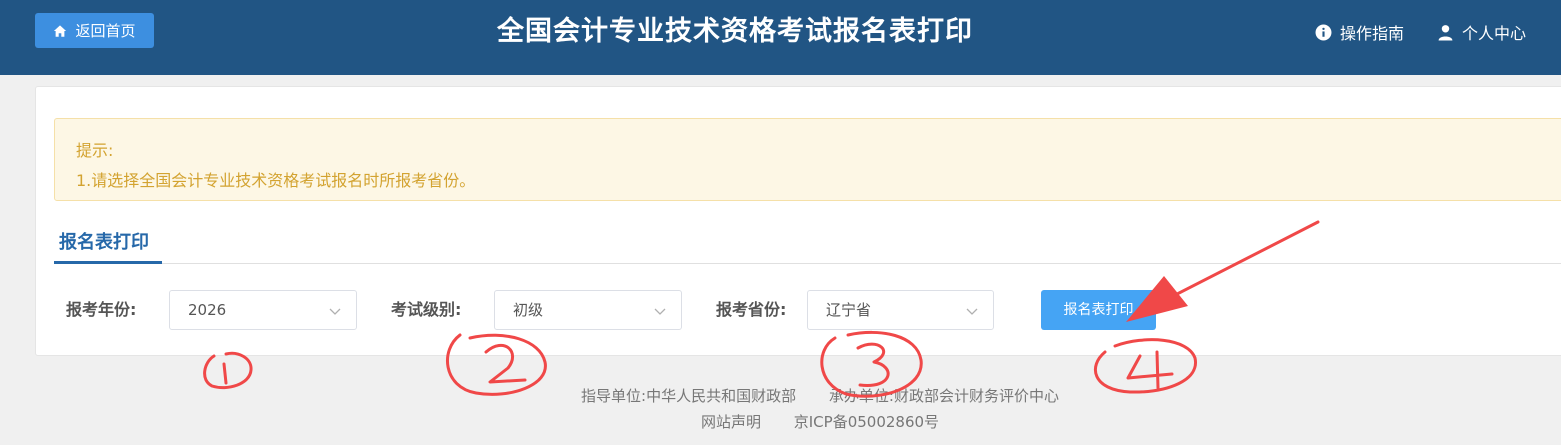 This screenshot has height=445, width=1561. What do you see at coordinates (735, 31) in the screenshot?
I see `page-title: 全国会计专业技术资格考试报名表打印` at bounding box center [735, 31].